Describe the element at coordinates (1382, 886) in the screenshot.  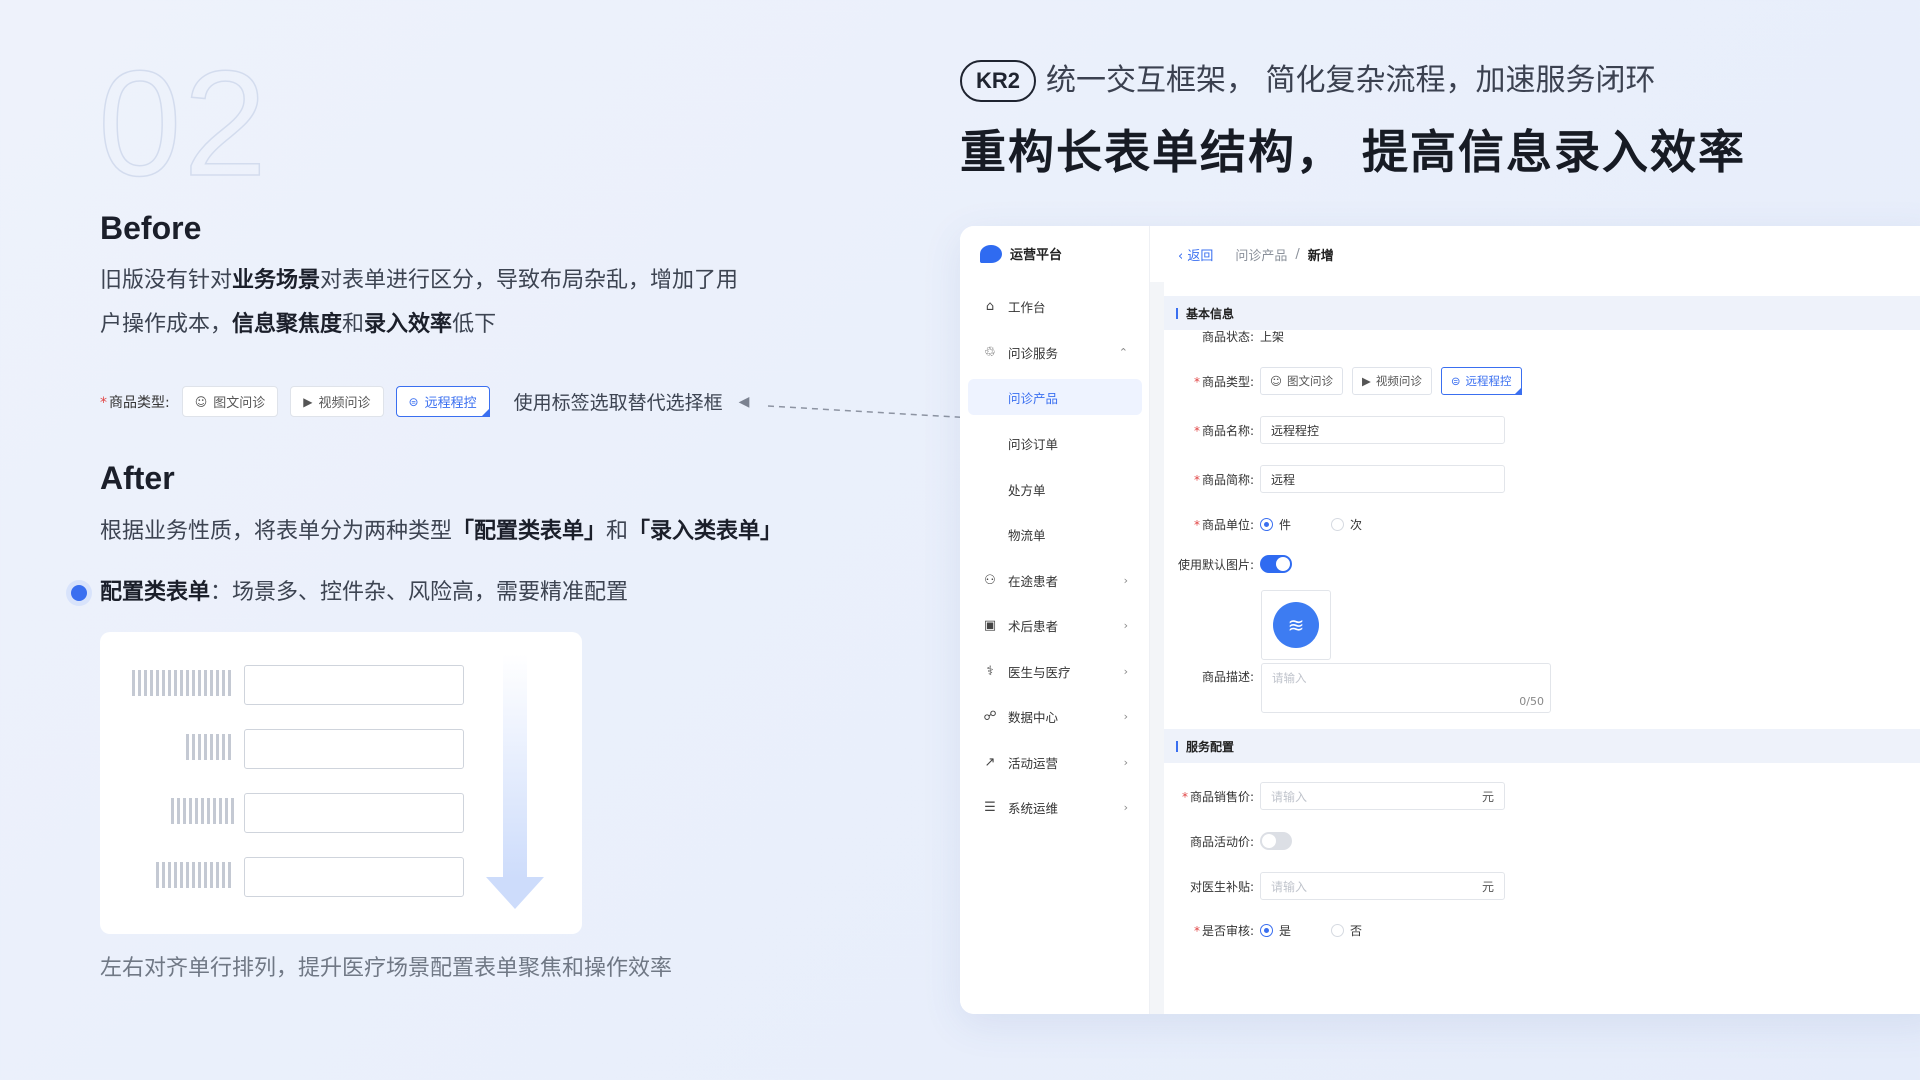
I see `subsidy-input: 请输入元` at that location.